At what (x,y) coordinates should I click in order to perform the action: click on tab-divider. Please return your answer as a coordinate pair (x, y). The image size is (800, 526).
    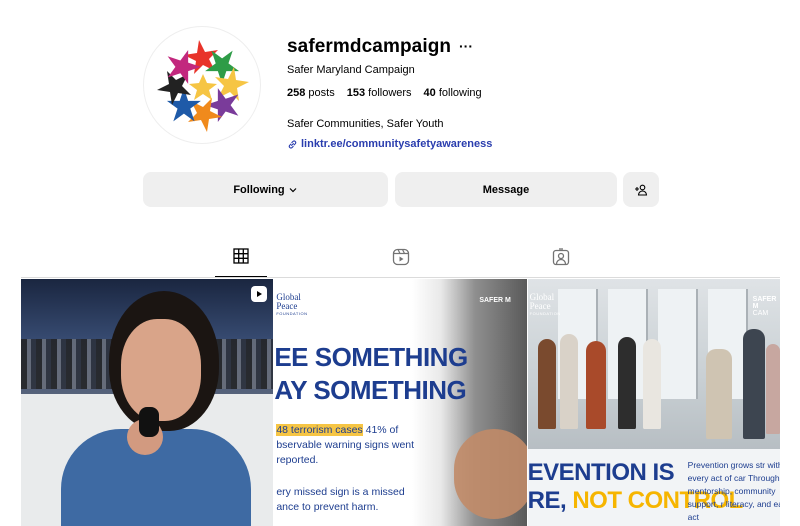
    Looking at the image, I should click on (400, 277).